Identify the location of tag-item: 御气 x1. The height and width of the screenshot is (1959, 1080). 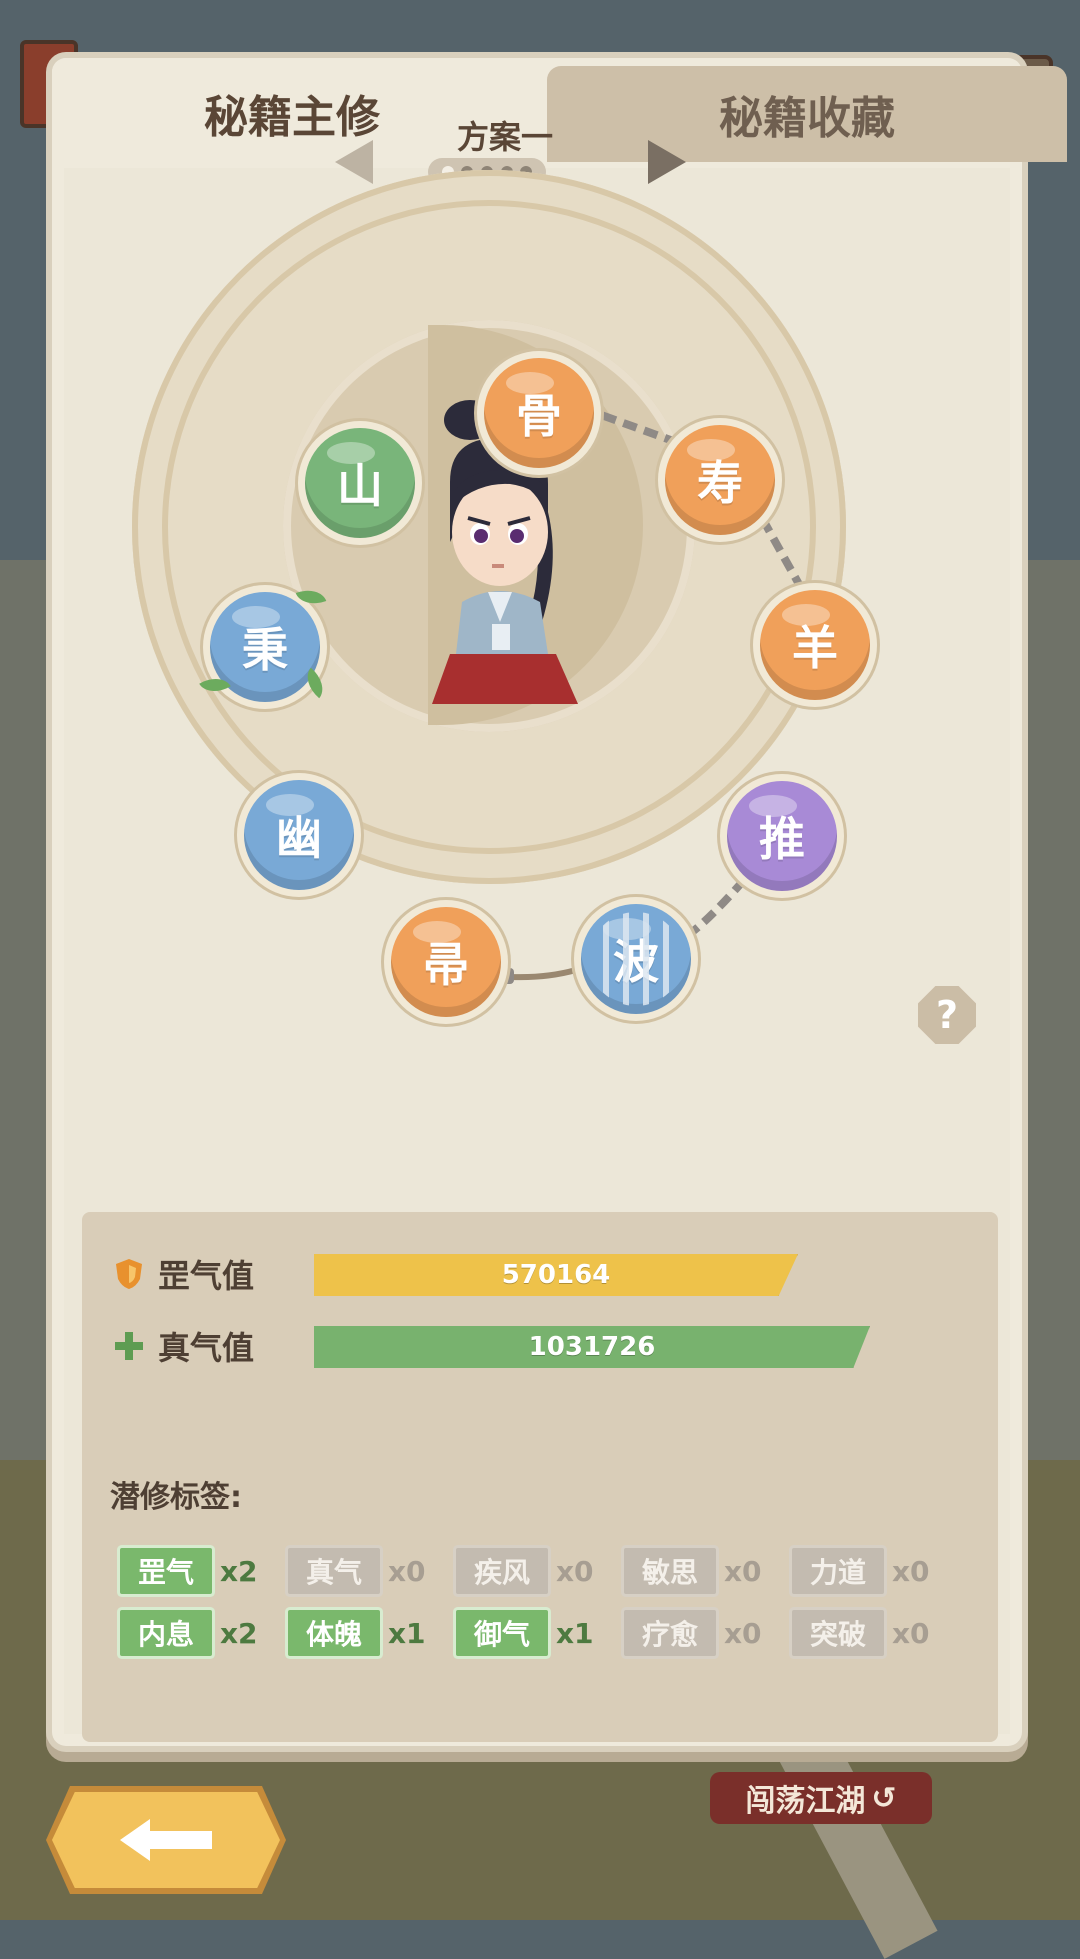
(540, 1633).